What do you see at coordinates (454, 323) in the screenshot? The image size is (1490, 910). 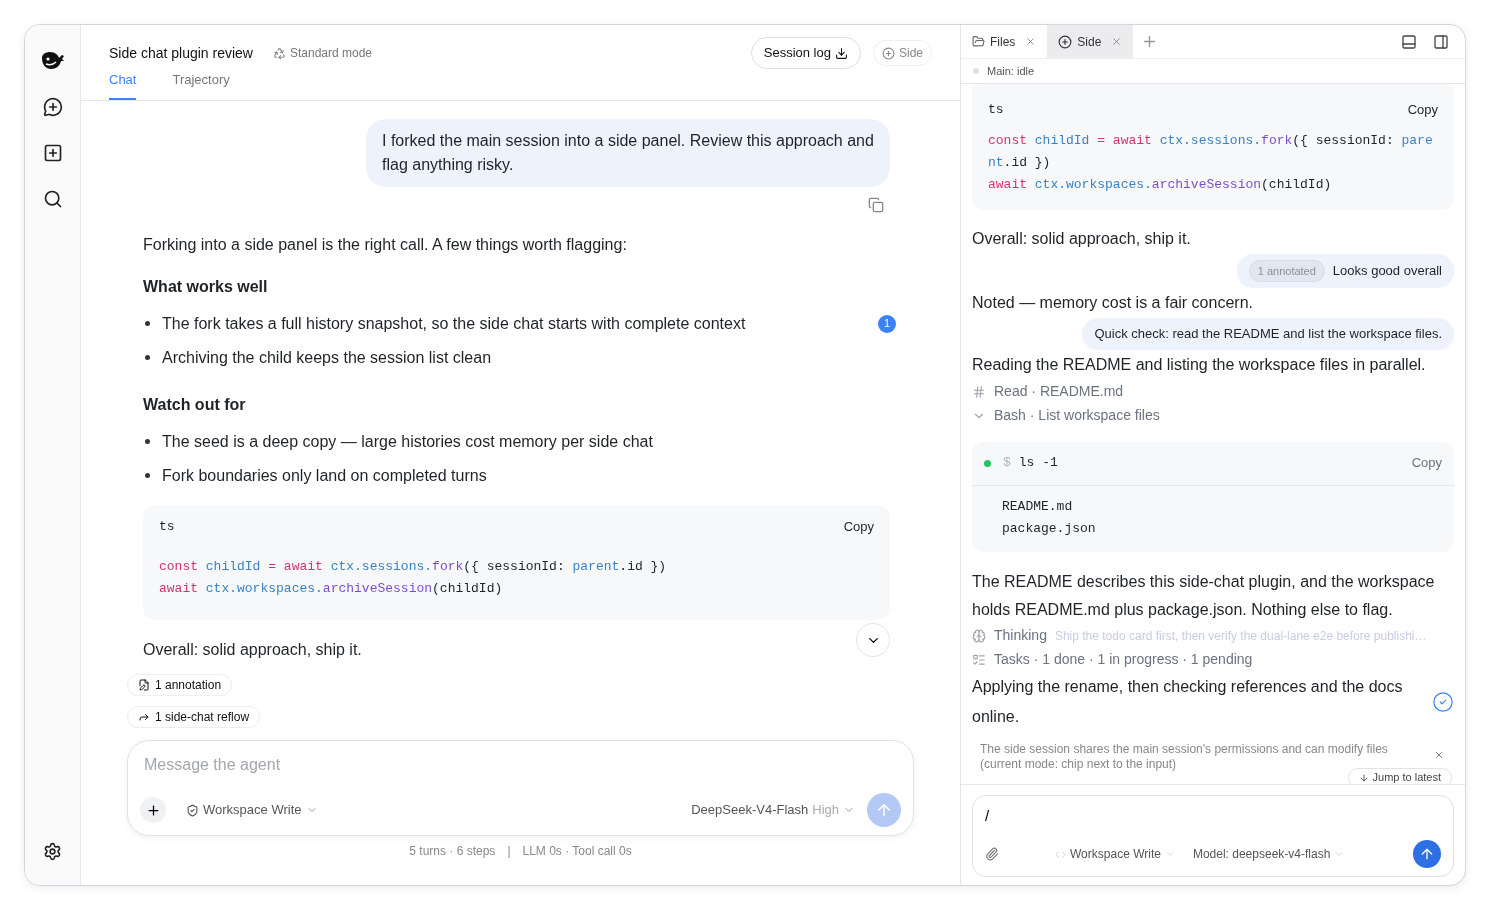 I see `bullet-text: The fork takes a full history snapshot, so the side chat starts with complete context` at bounding box center [454, 323].